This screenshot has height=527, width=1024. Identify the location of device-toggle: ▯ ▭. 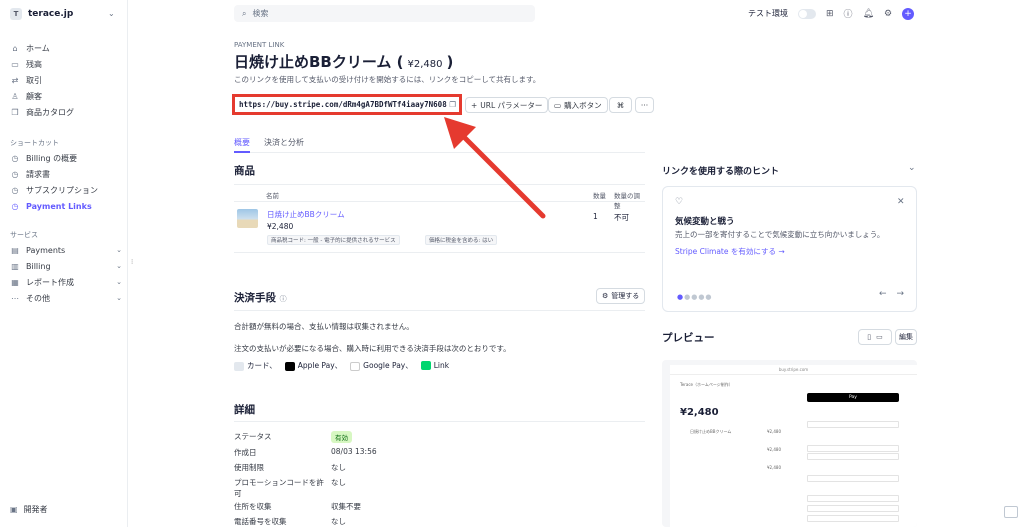
(875, 337).